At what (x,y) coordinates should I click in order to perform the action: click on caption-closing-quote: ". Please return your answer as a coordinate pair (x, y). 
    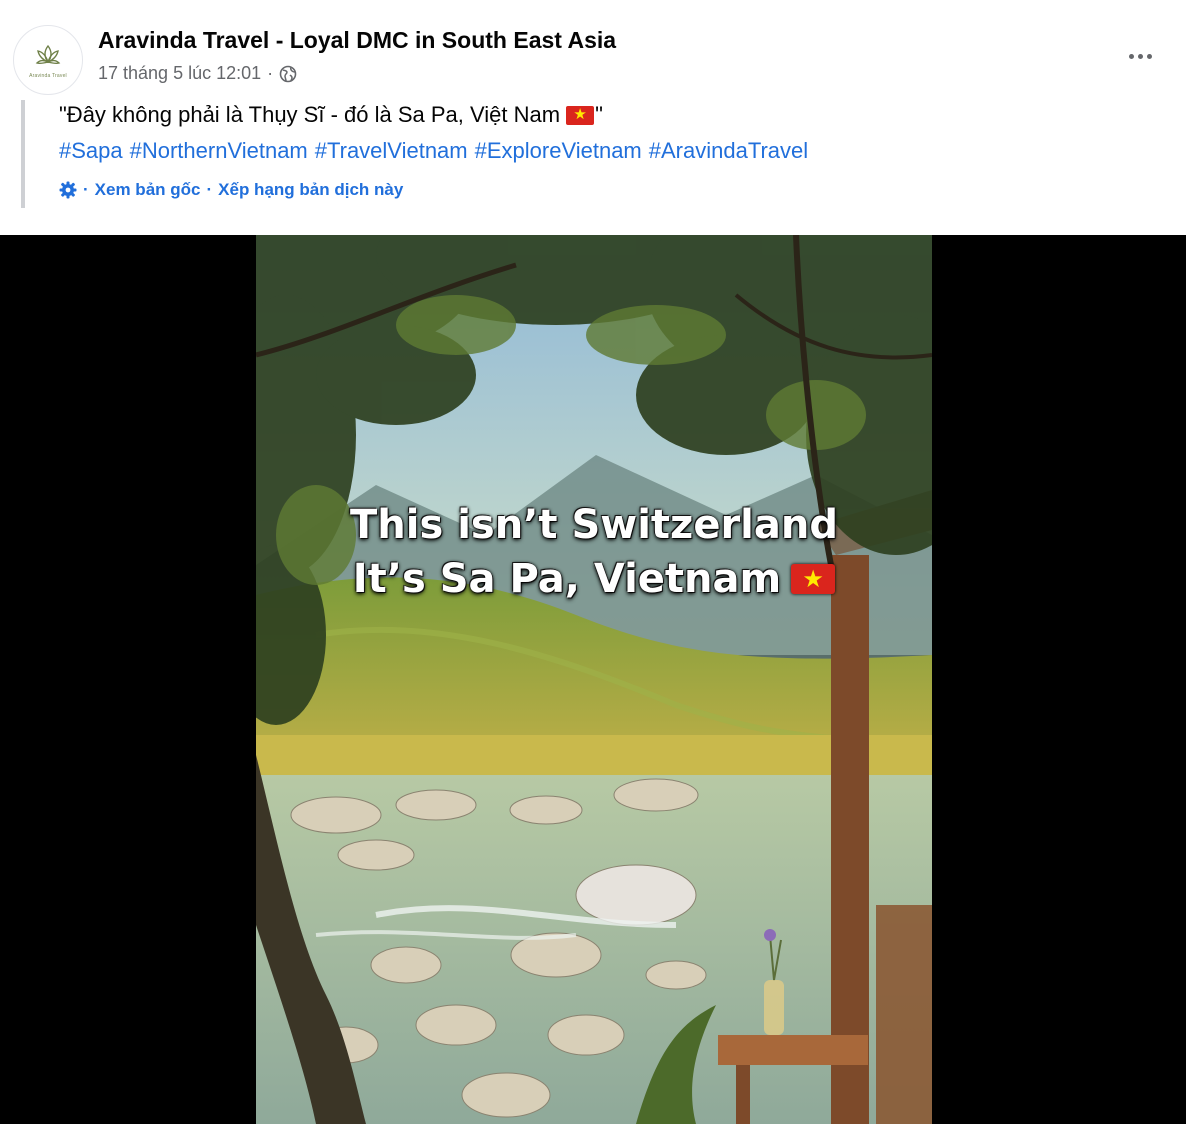
    Looking at the image, I should click on (599, 114).